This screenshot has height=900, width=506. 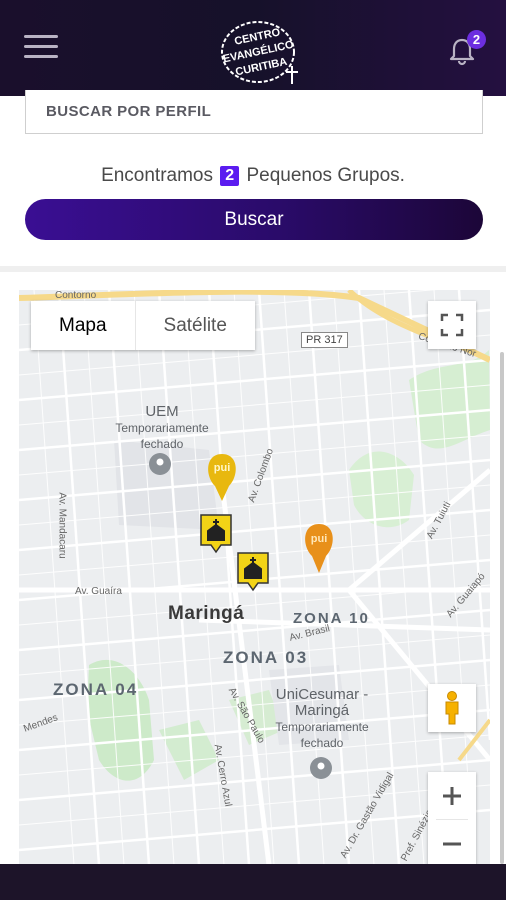 I want to click on fullscreen-button, so click(x=452, y=325).